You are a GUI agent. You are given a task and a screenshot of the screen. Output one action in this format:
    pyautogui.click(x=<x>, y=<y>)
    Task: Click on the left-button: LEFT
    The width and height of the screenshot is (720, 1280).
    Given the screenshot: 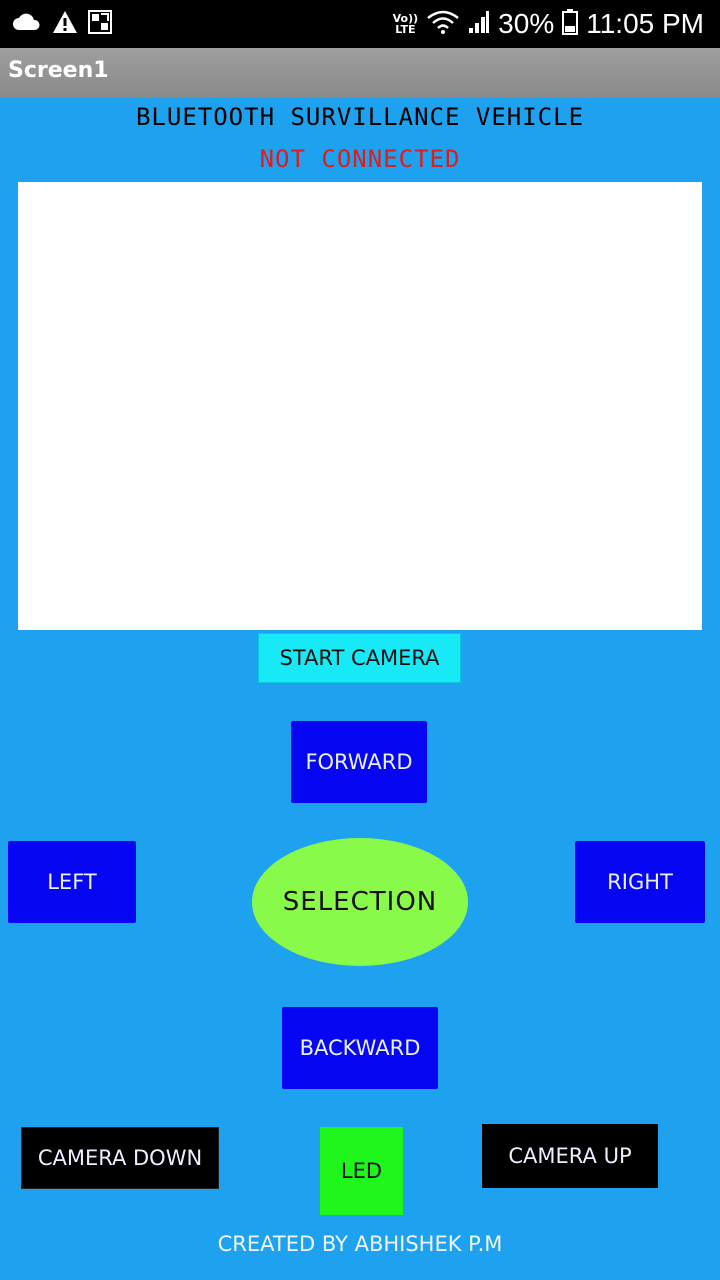 What is the action you would take?
    pyautogui.click(x=72, y=882)
    